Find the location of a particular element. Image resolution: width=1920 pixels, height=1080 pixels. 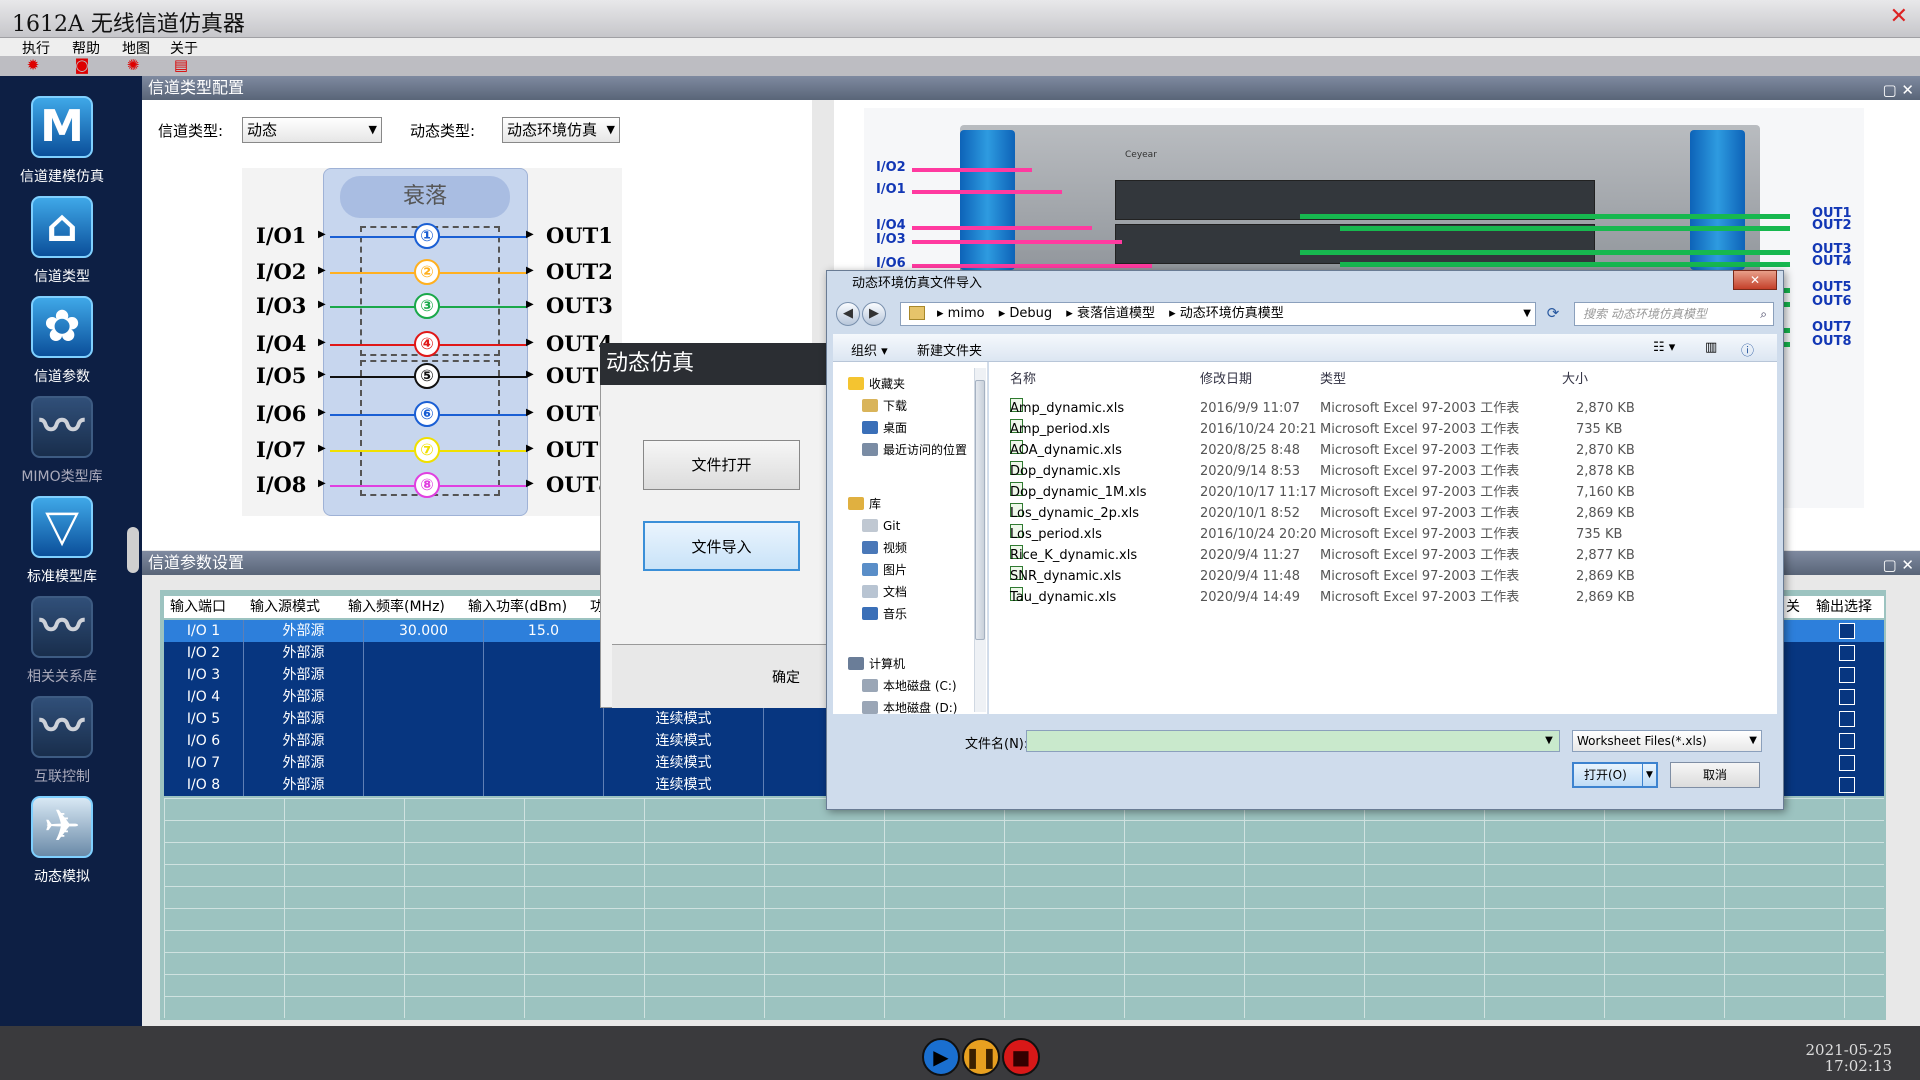

col-name: 名称 is located at coordinates (1023, 377).